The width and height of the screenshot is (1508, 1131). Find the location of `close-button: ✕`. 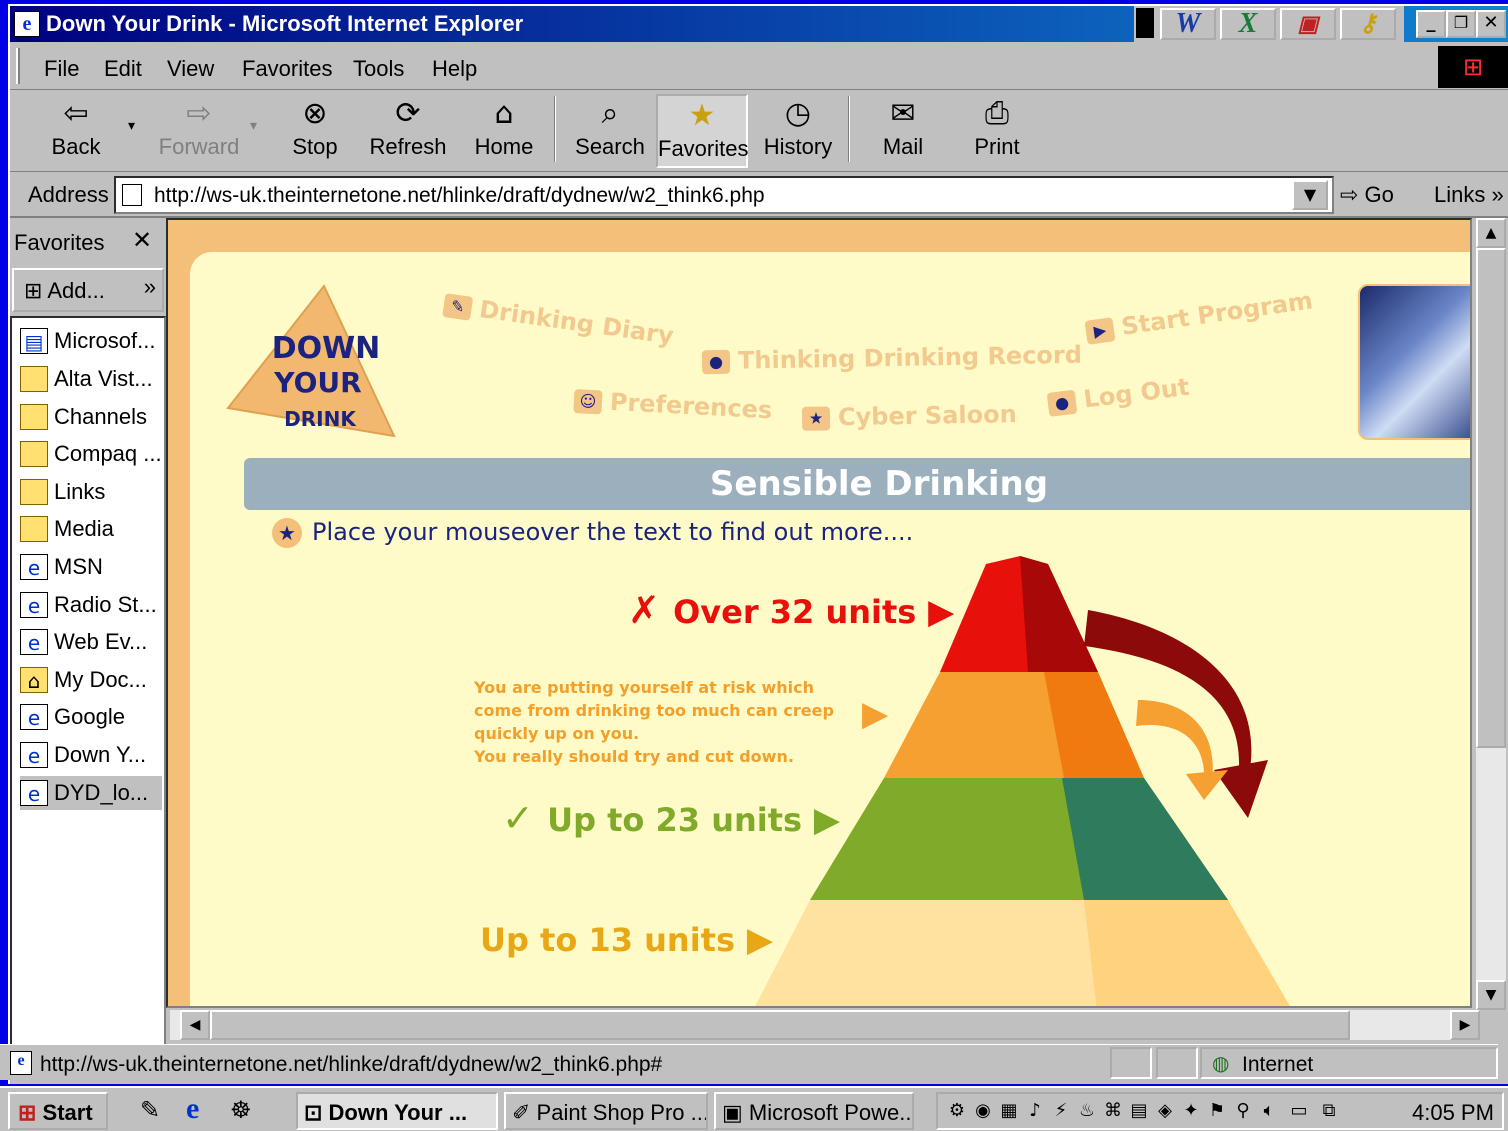

close-button: ✕ is located at coordinates (1491, 24).